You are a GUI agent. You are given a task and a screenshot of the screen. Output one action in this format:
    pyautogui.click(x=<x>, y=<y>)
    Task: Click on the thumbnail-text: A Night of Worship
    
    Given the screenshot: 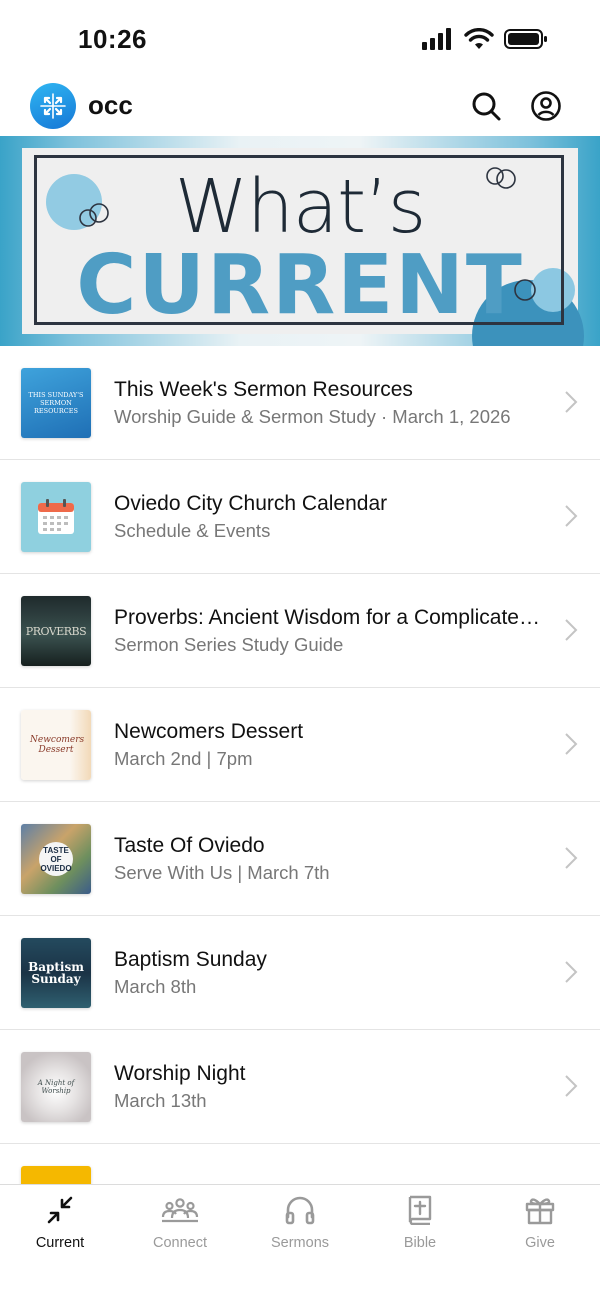 What is the action you would take?
    pyautogui.click(x=56, y=1087)
    